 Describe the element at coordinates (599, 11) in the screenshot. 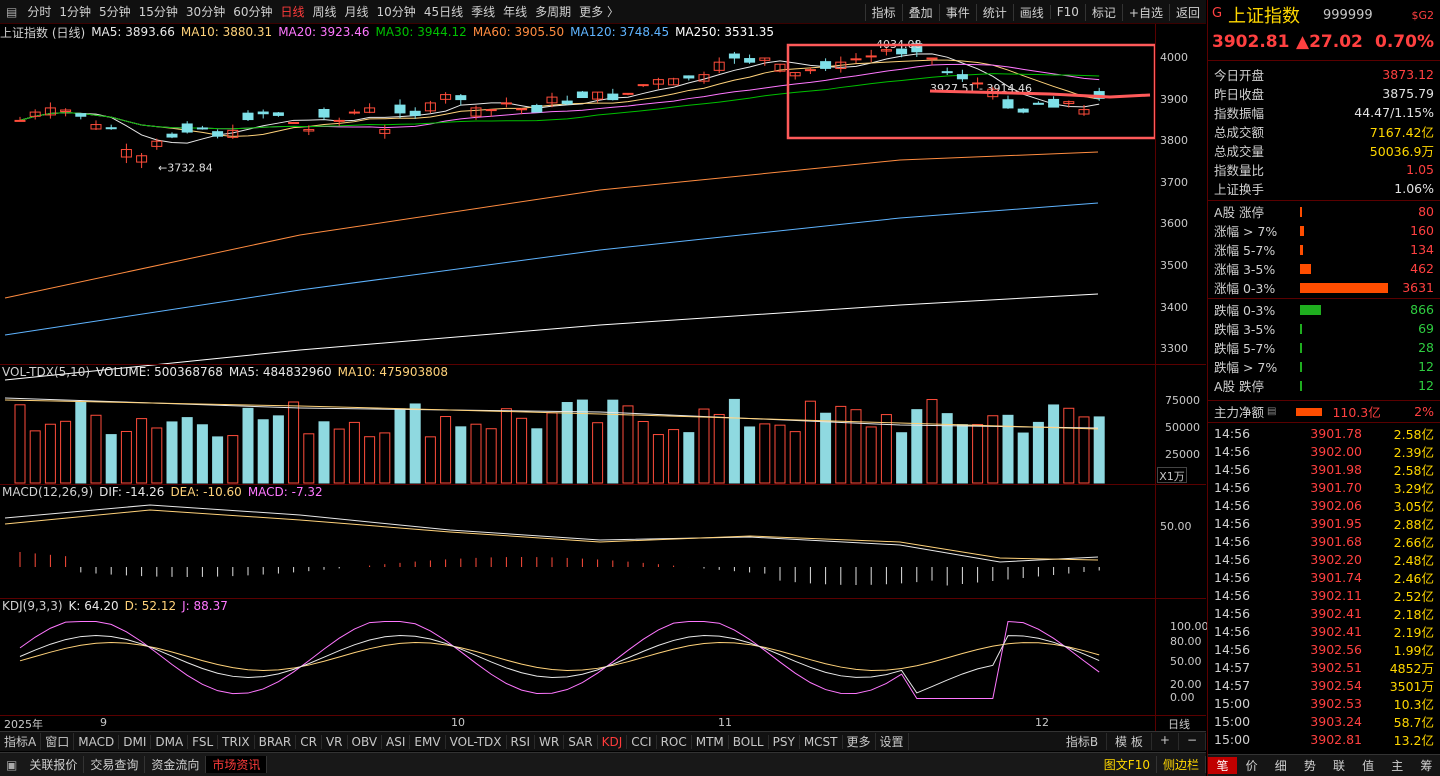

I see `period-tab-14: 更多 〉` at that location.